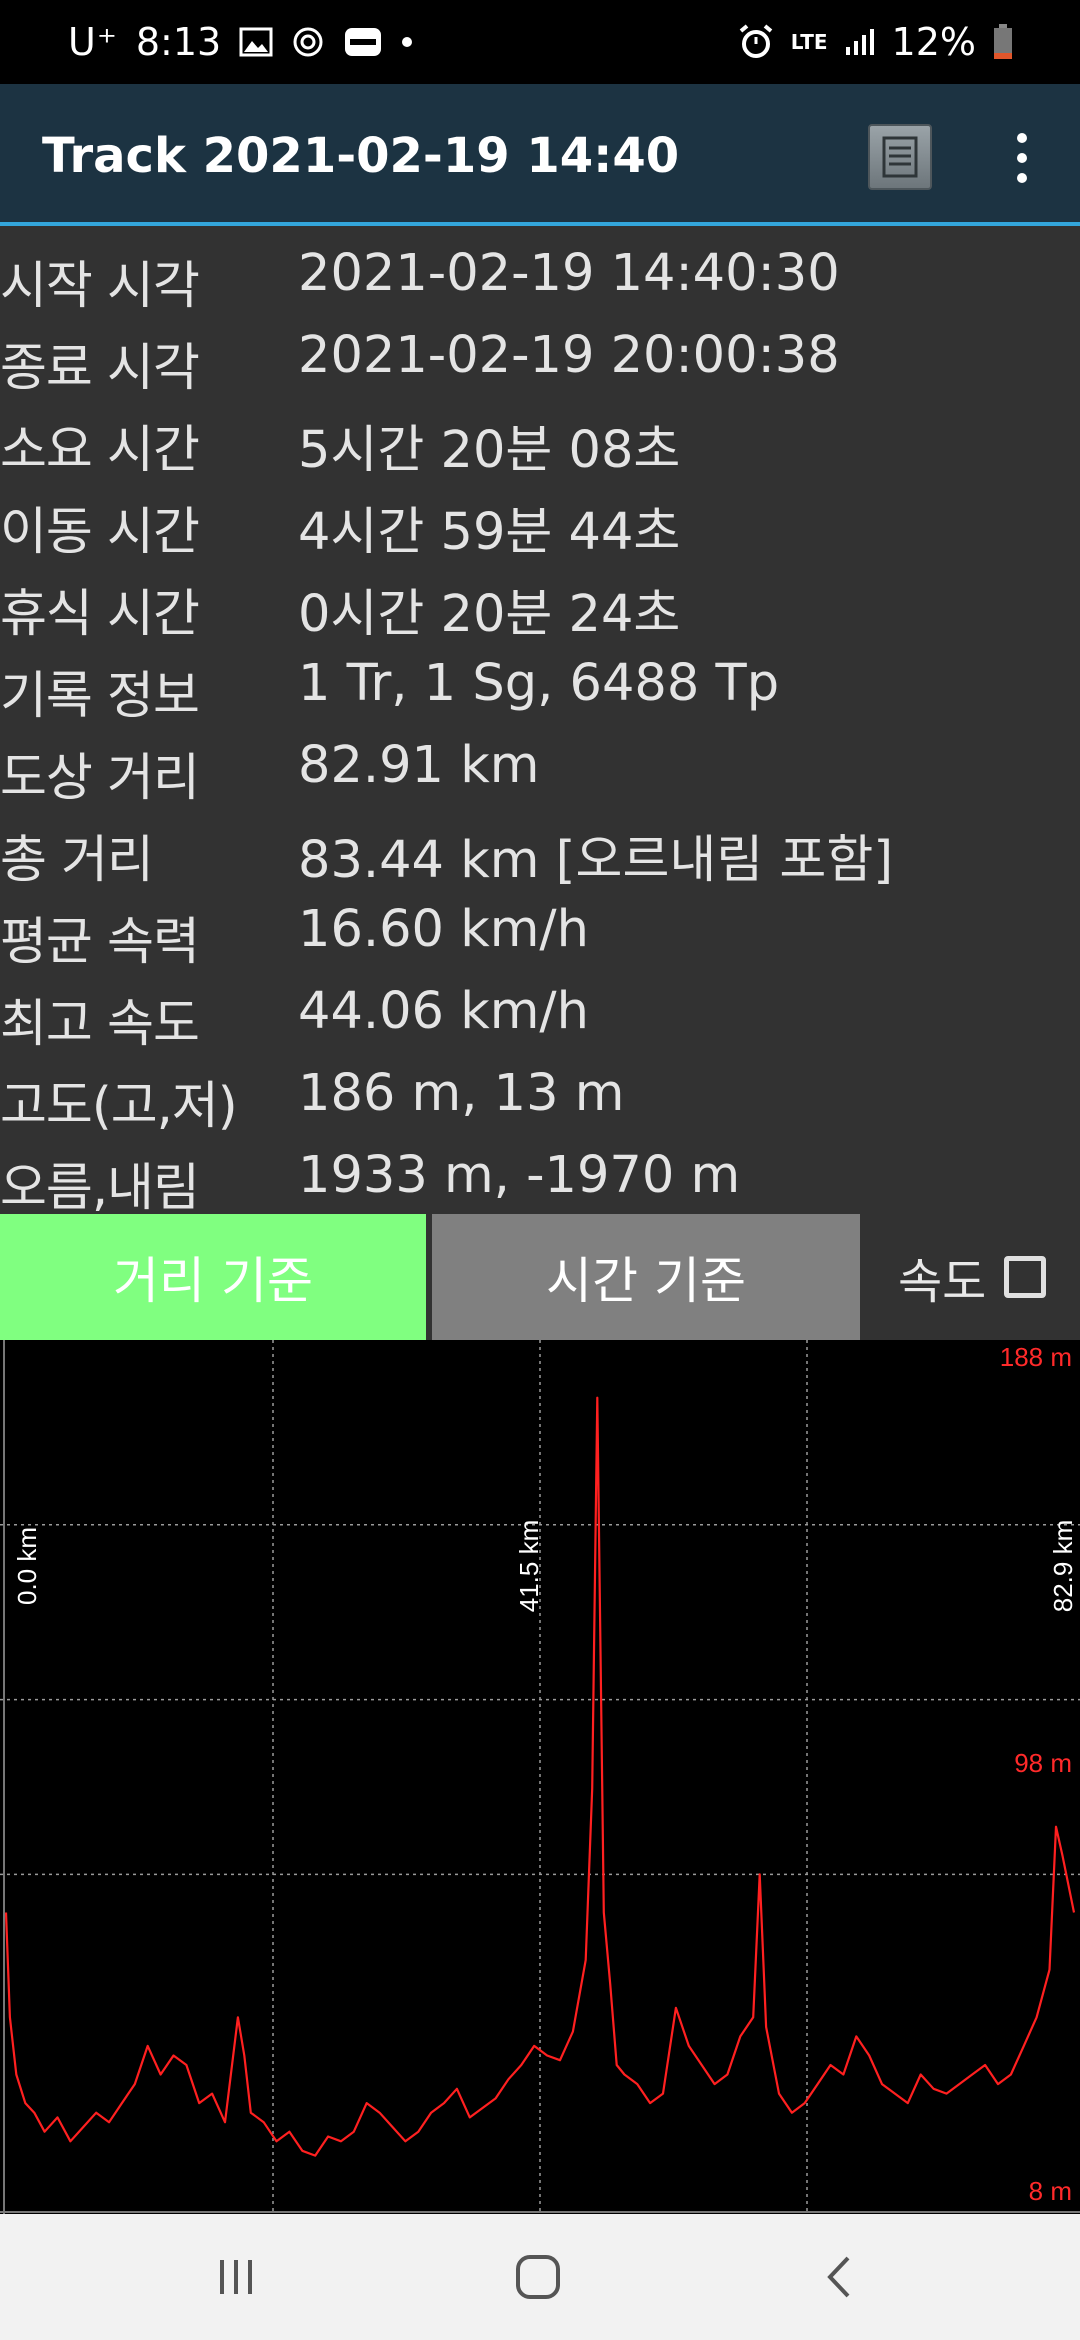 This screenshot has width=1080, height=2340. What do you see at coordinates (363, 42) in the screenshot?
I see `app-notification-icon` at bounding box center [363, 42].